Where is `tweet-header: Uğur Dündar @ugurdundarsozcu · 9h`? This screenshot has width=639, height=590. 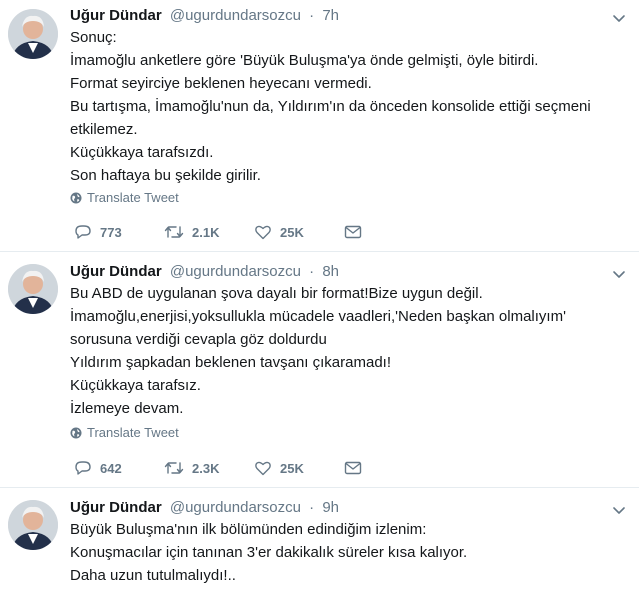 tweet-header: Uğur Dündar @ugurdundarsozcu · 9h is located at coordinates (204, 508).